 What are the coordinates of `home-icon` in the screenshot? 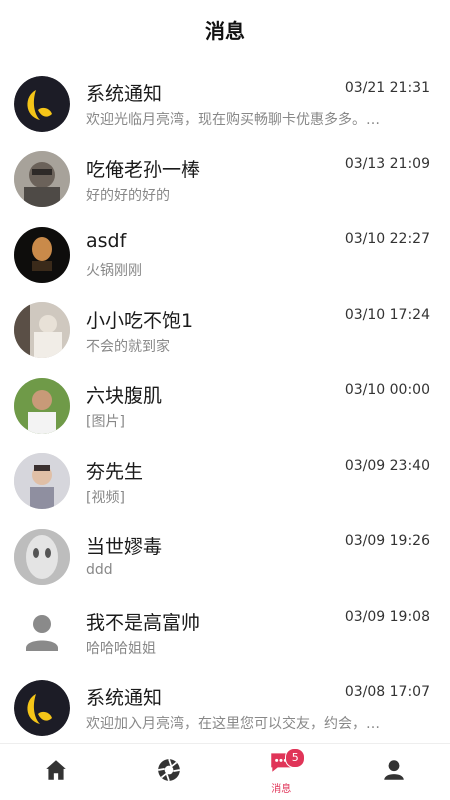 It's located at (56, 772).